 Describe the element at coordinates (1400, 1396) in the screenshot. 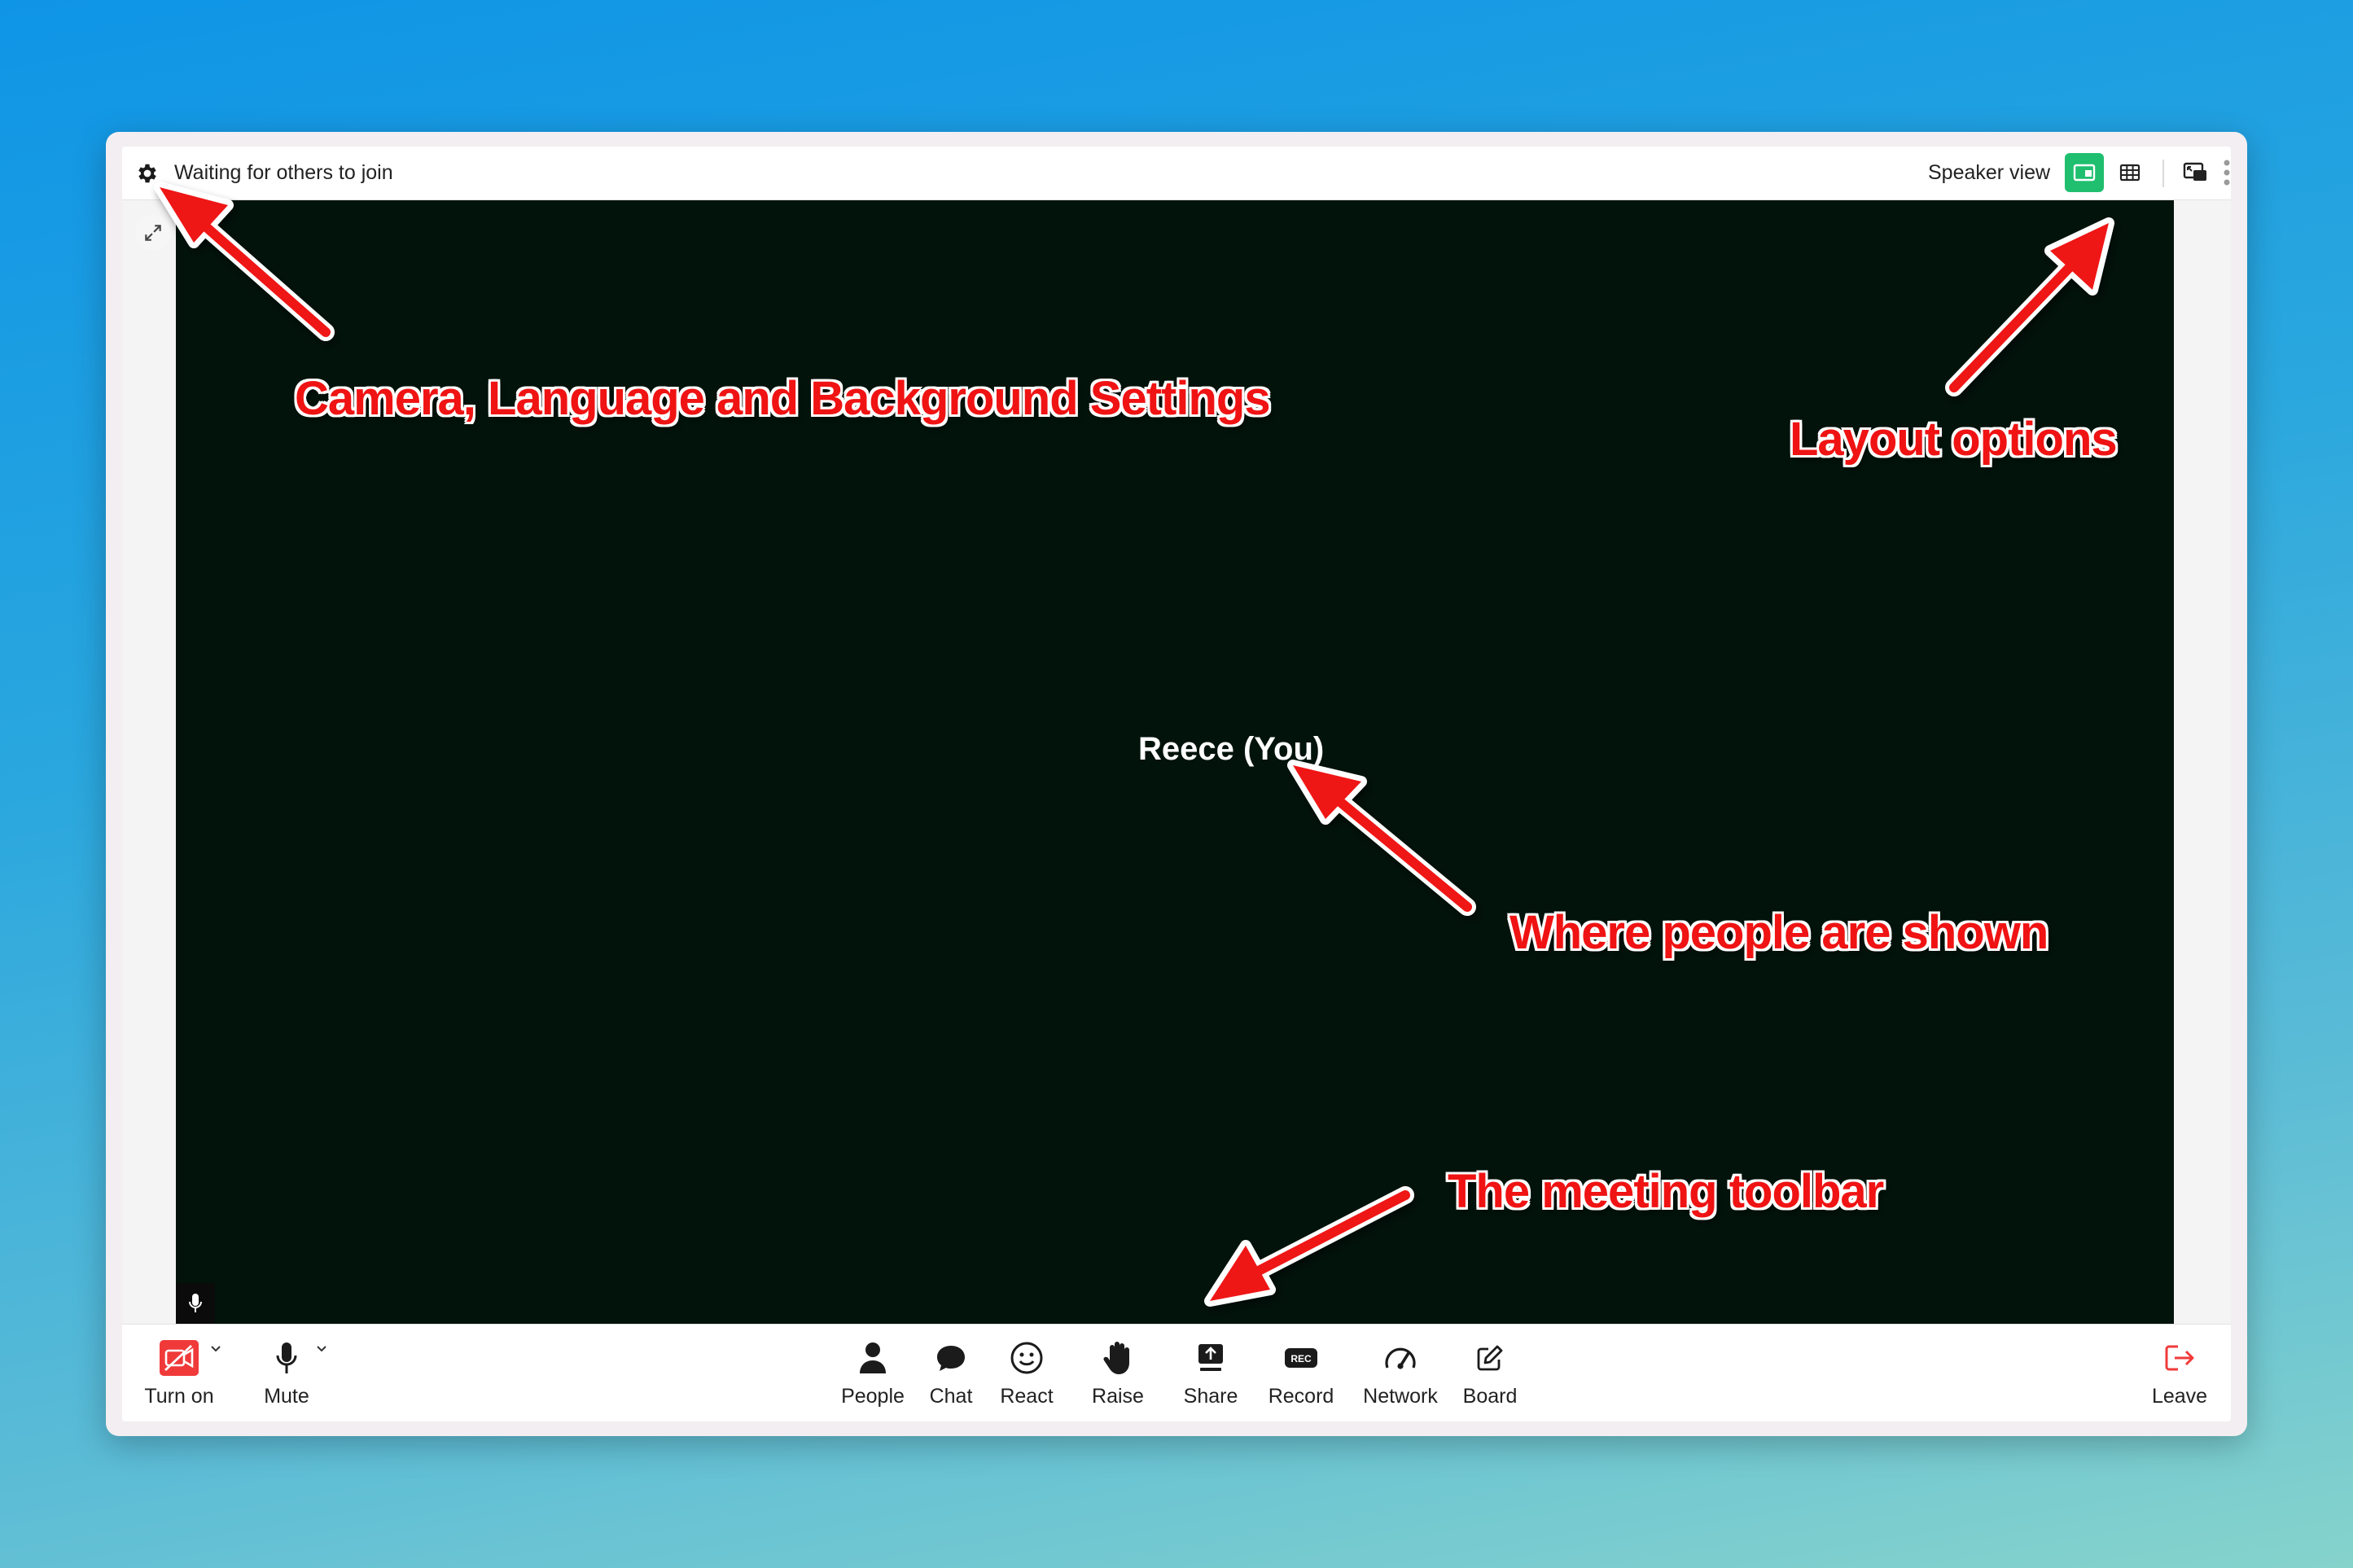

I see `network-label: Network` at that location.